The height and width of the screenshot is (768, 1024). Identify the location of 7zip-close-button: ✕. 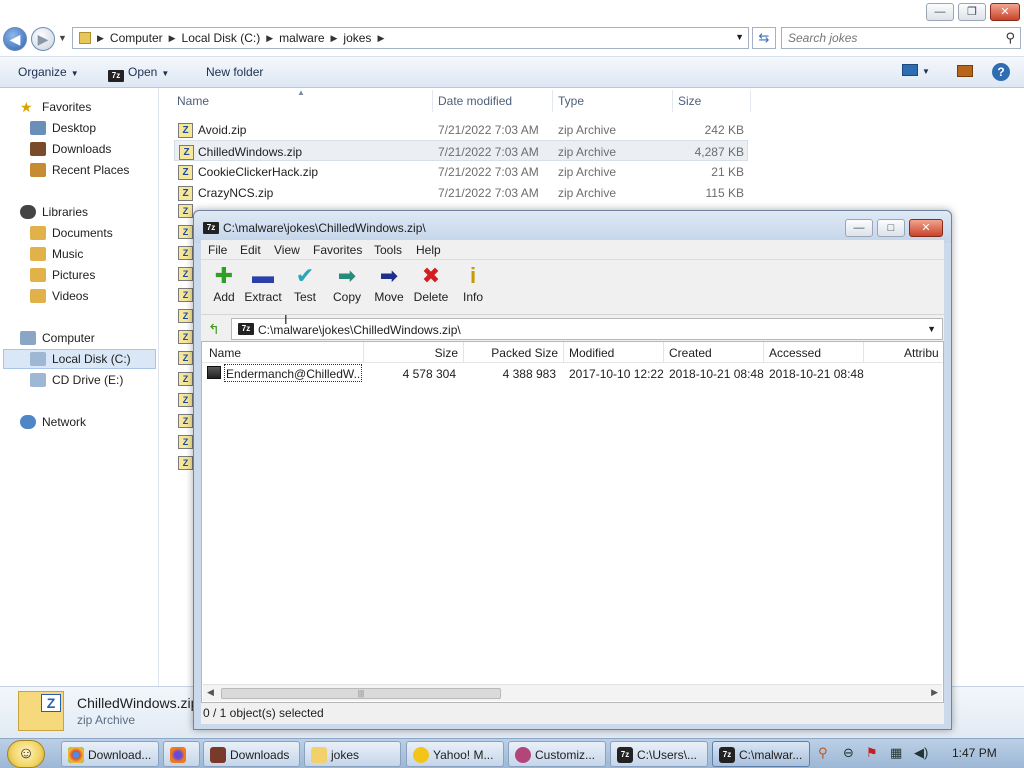
(926, 228).